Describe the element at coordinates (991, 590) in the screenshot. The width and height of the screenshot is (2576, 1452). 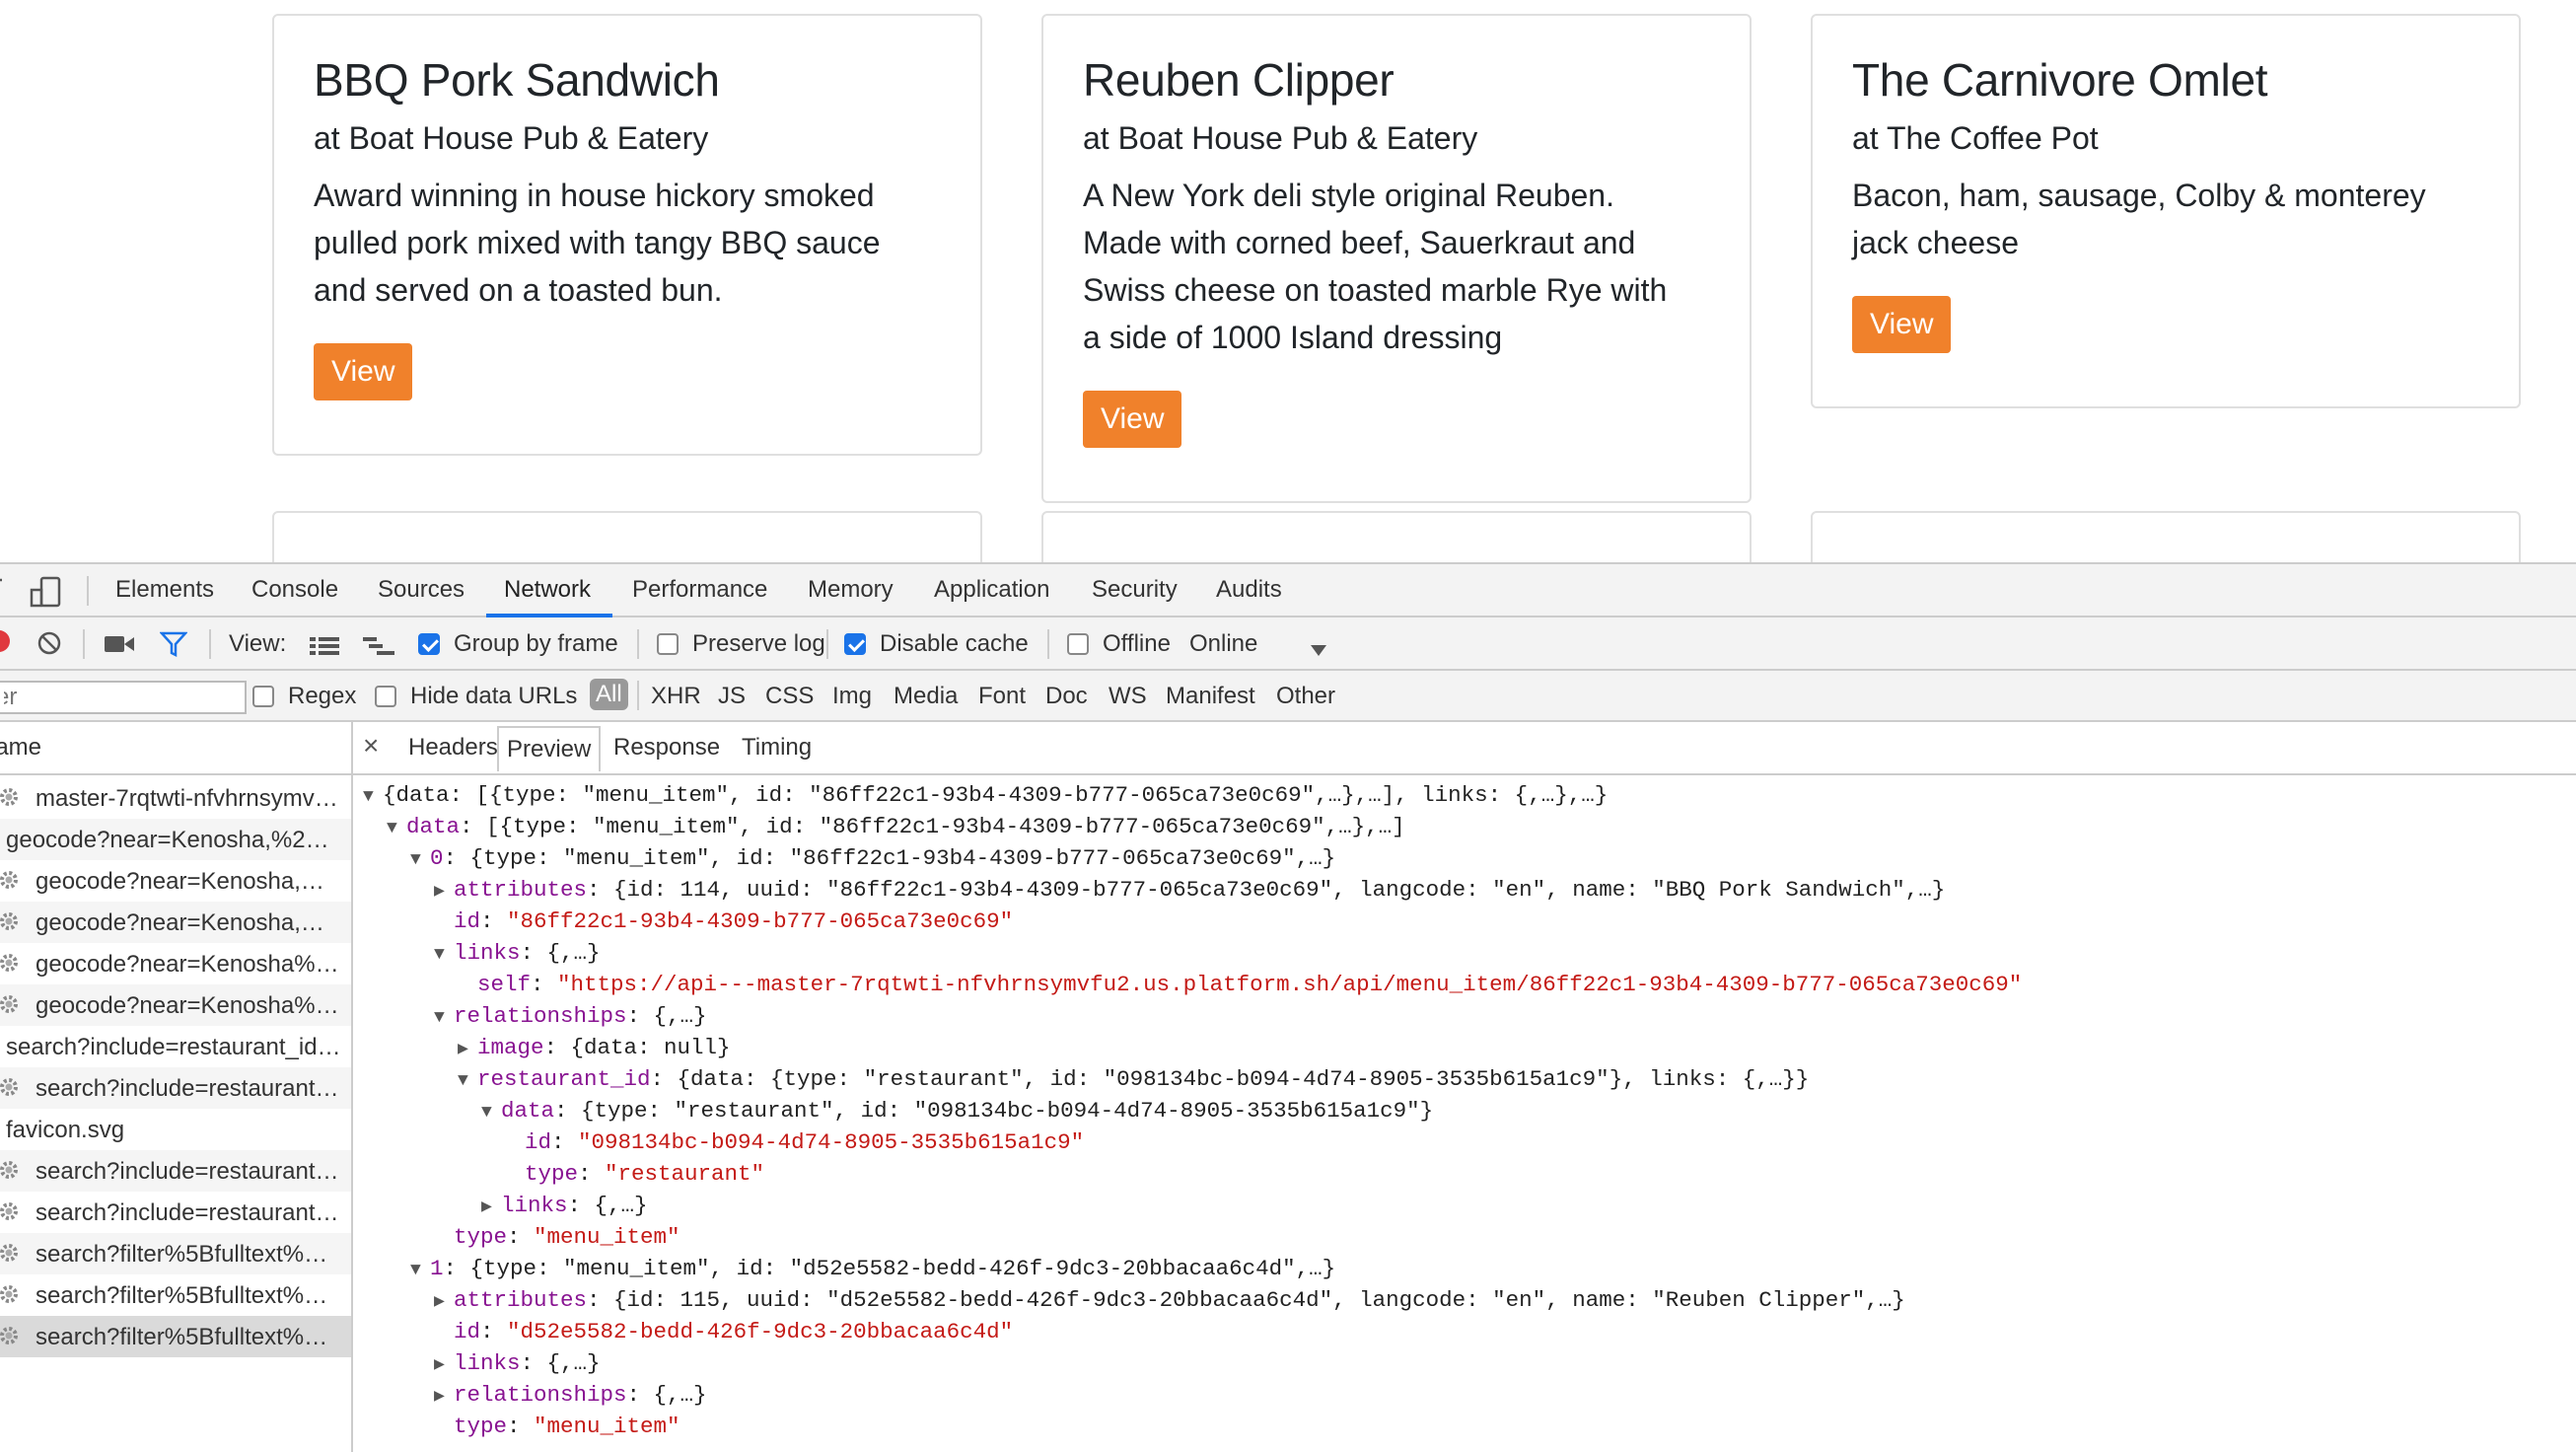
I see `tab-application: Application` at that location.